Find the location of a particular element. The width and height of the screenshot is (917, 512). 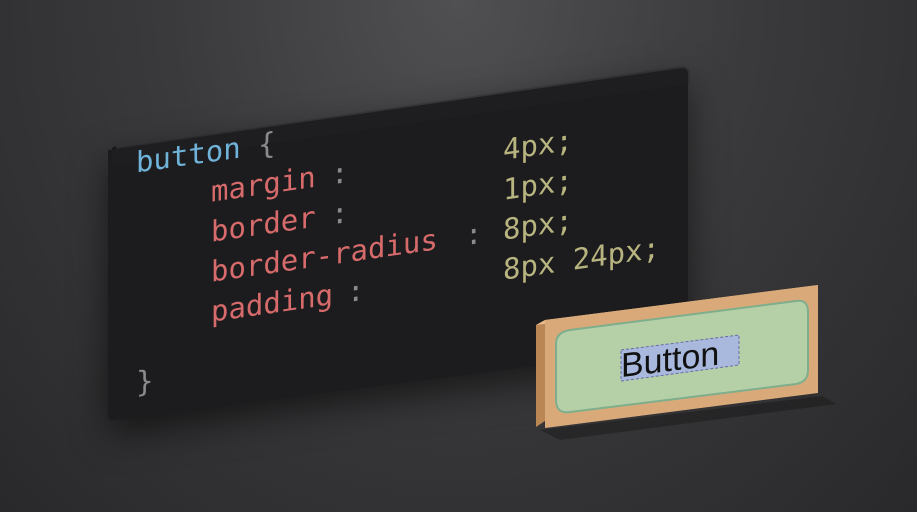

margin-box-side is located at coordinates (540, 373).